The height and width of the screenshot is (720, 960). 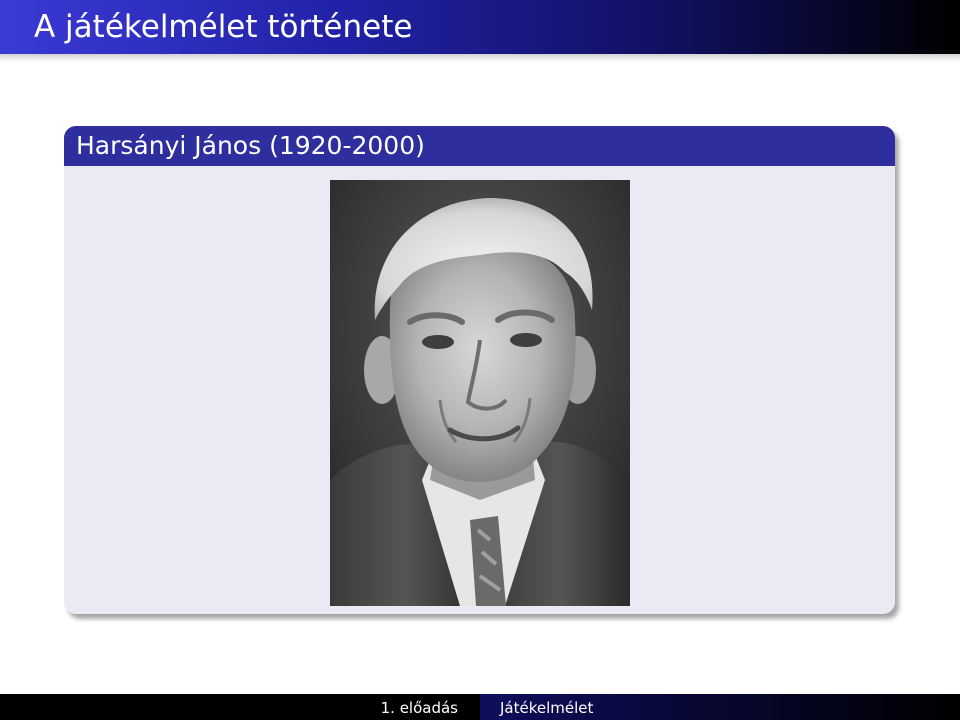 What do you see at coordinates (250, 145) in the screenshot?
I see `block-title: Harsányi János (1920-2000)` at bounding box center [250, 145].